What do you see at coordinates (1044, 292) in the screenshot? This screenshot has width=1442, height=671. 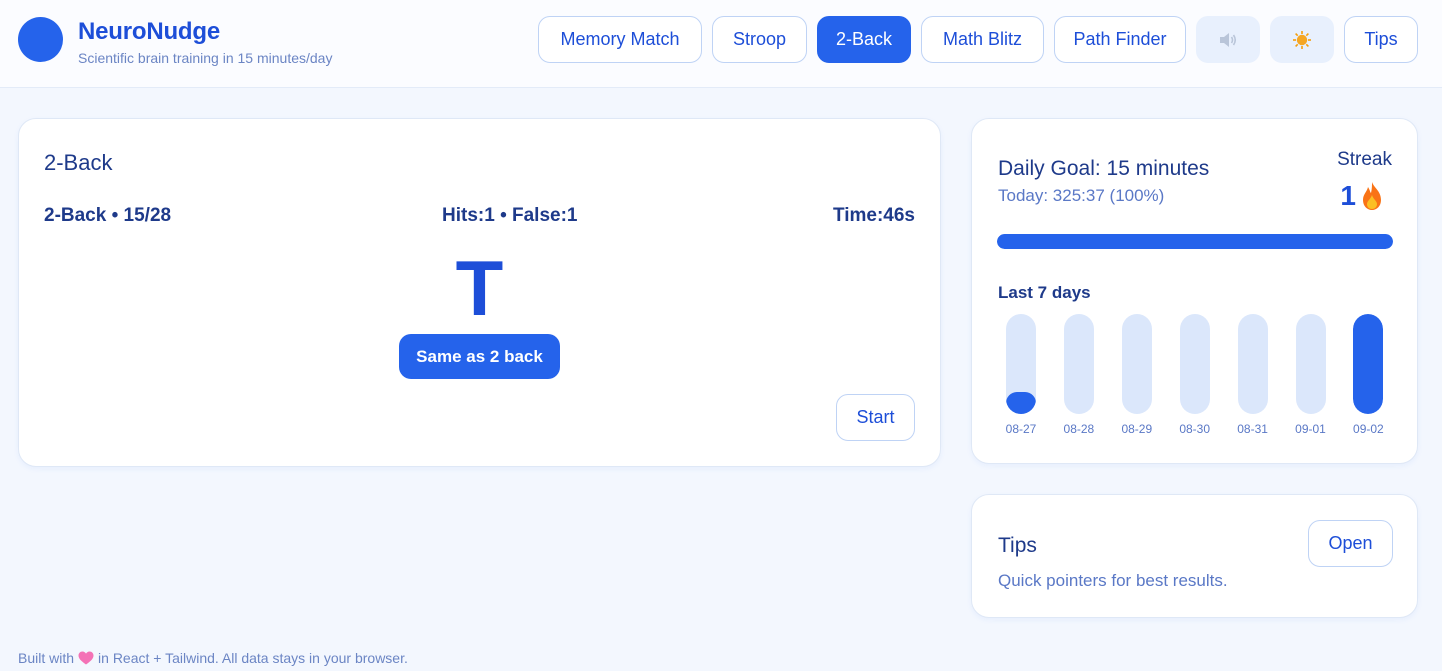 I see `week-label: Last 7 days` at bounding box center [1044, 292].